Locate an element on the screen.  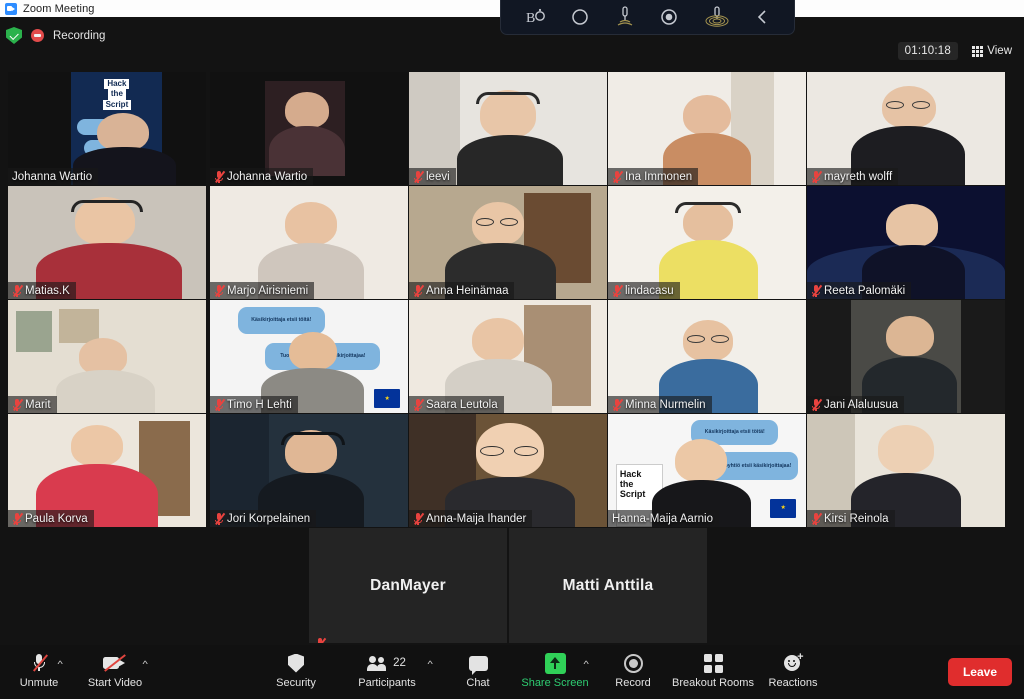
green-shield-check-icon is located at coordinates (14, 35).